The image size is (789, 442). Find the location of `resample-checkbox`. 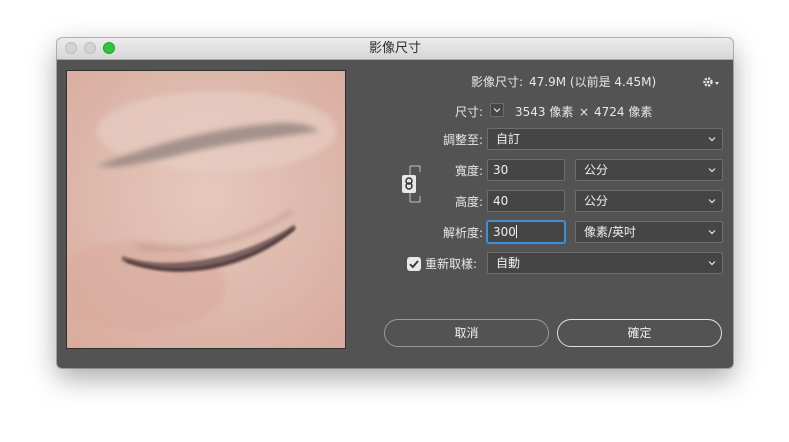

resample-checkbox is located at coordinates (414, 264).